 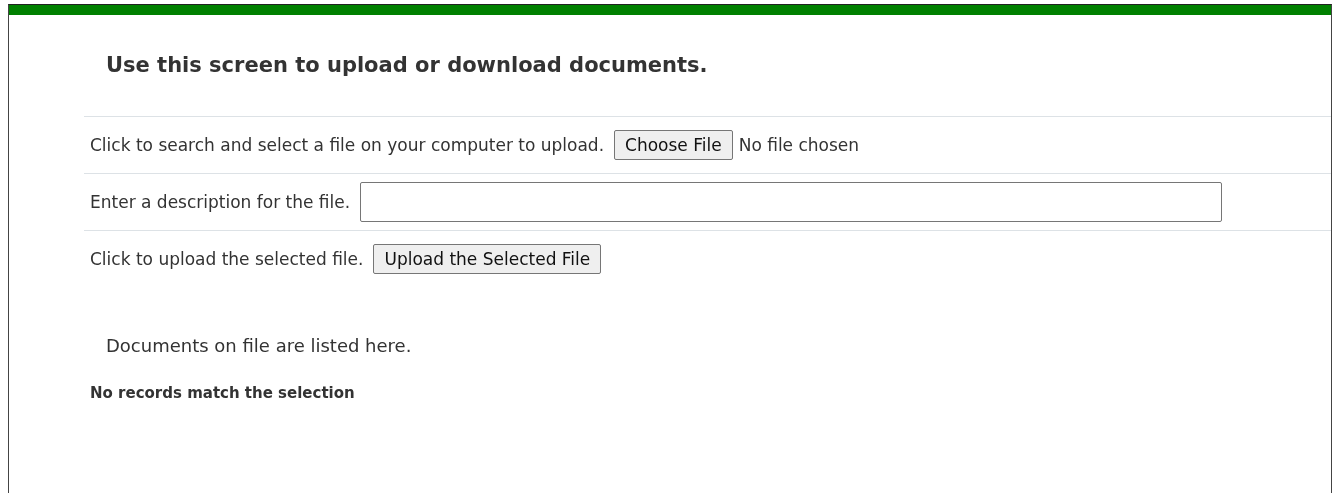 What do you see at coordinates (487, 259) in the screenshot?
I see `upload-button: Upload the Selected File` at bounding box center [487, 259].